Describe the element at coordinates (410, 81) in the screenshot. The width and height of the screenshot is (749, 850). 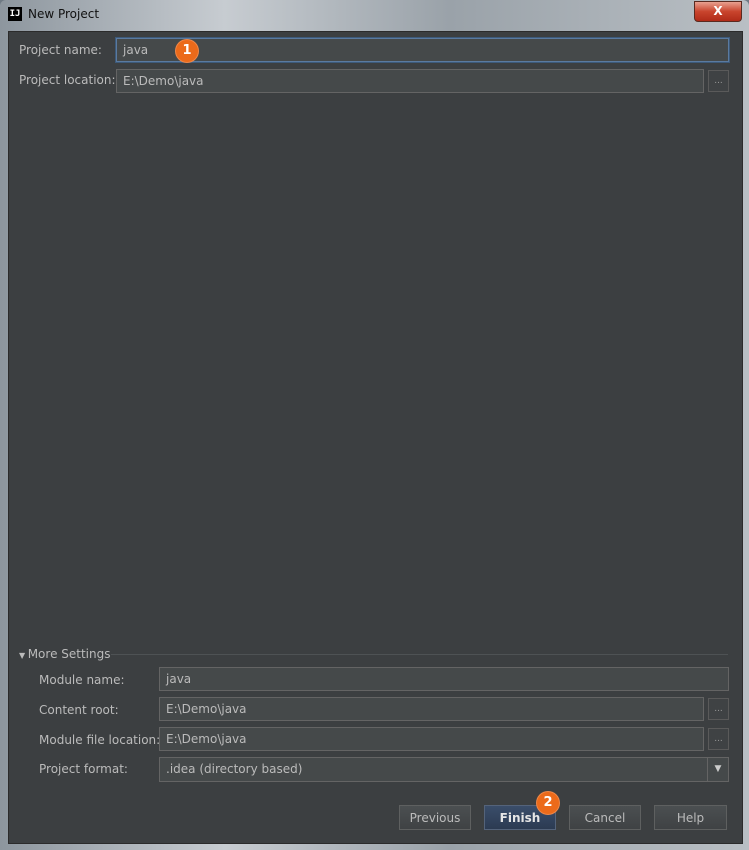
I see `project-location-input: E:\Demo\java` at that location.